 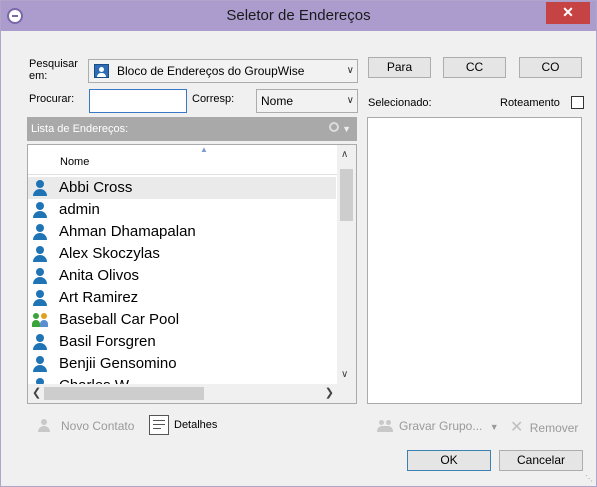 I want to click on remove-label: Remover, so click(x=554, y=428).